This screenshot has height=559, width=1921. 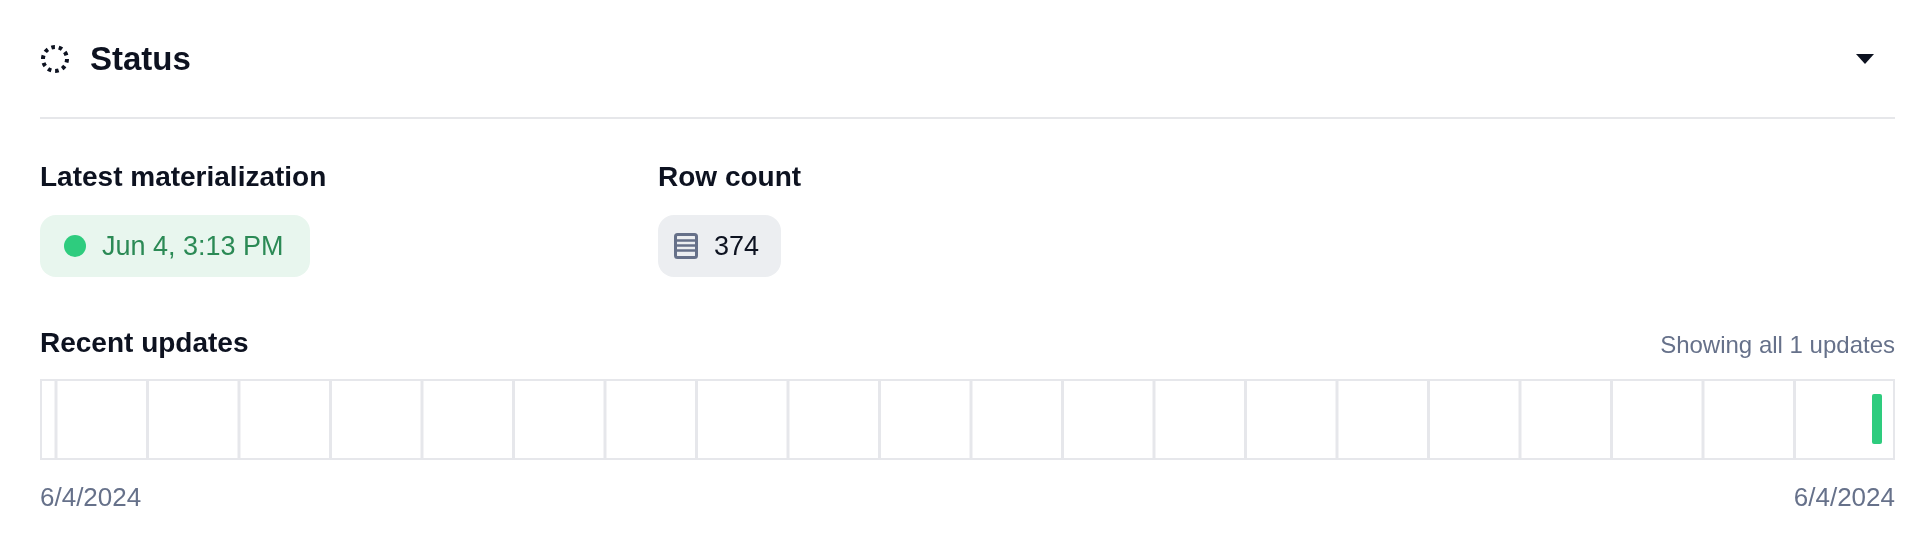 I want to click on update-marker, so click(x=1877, y=419).